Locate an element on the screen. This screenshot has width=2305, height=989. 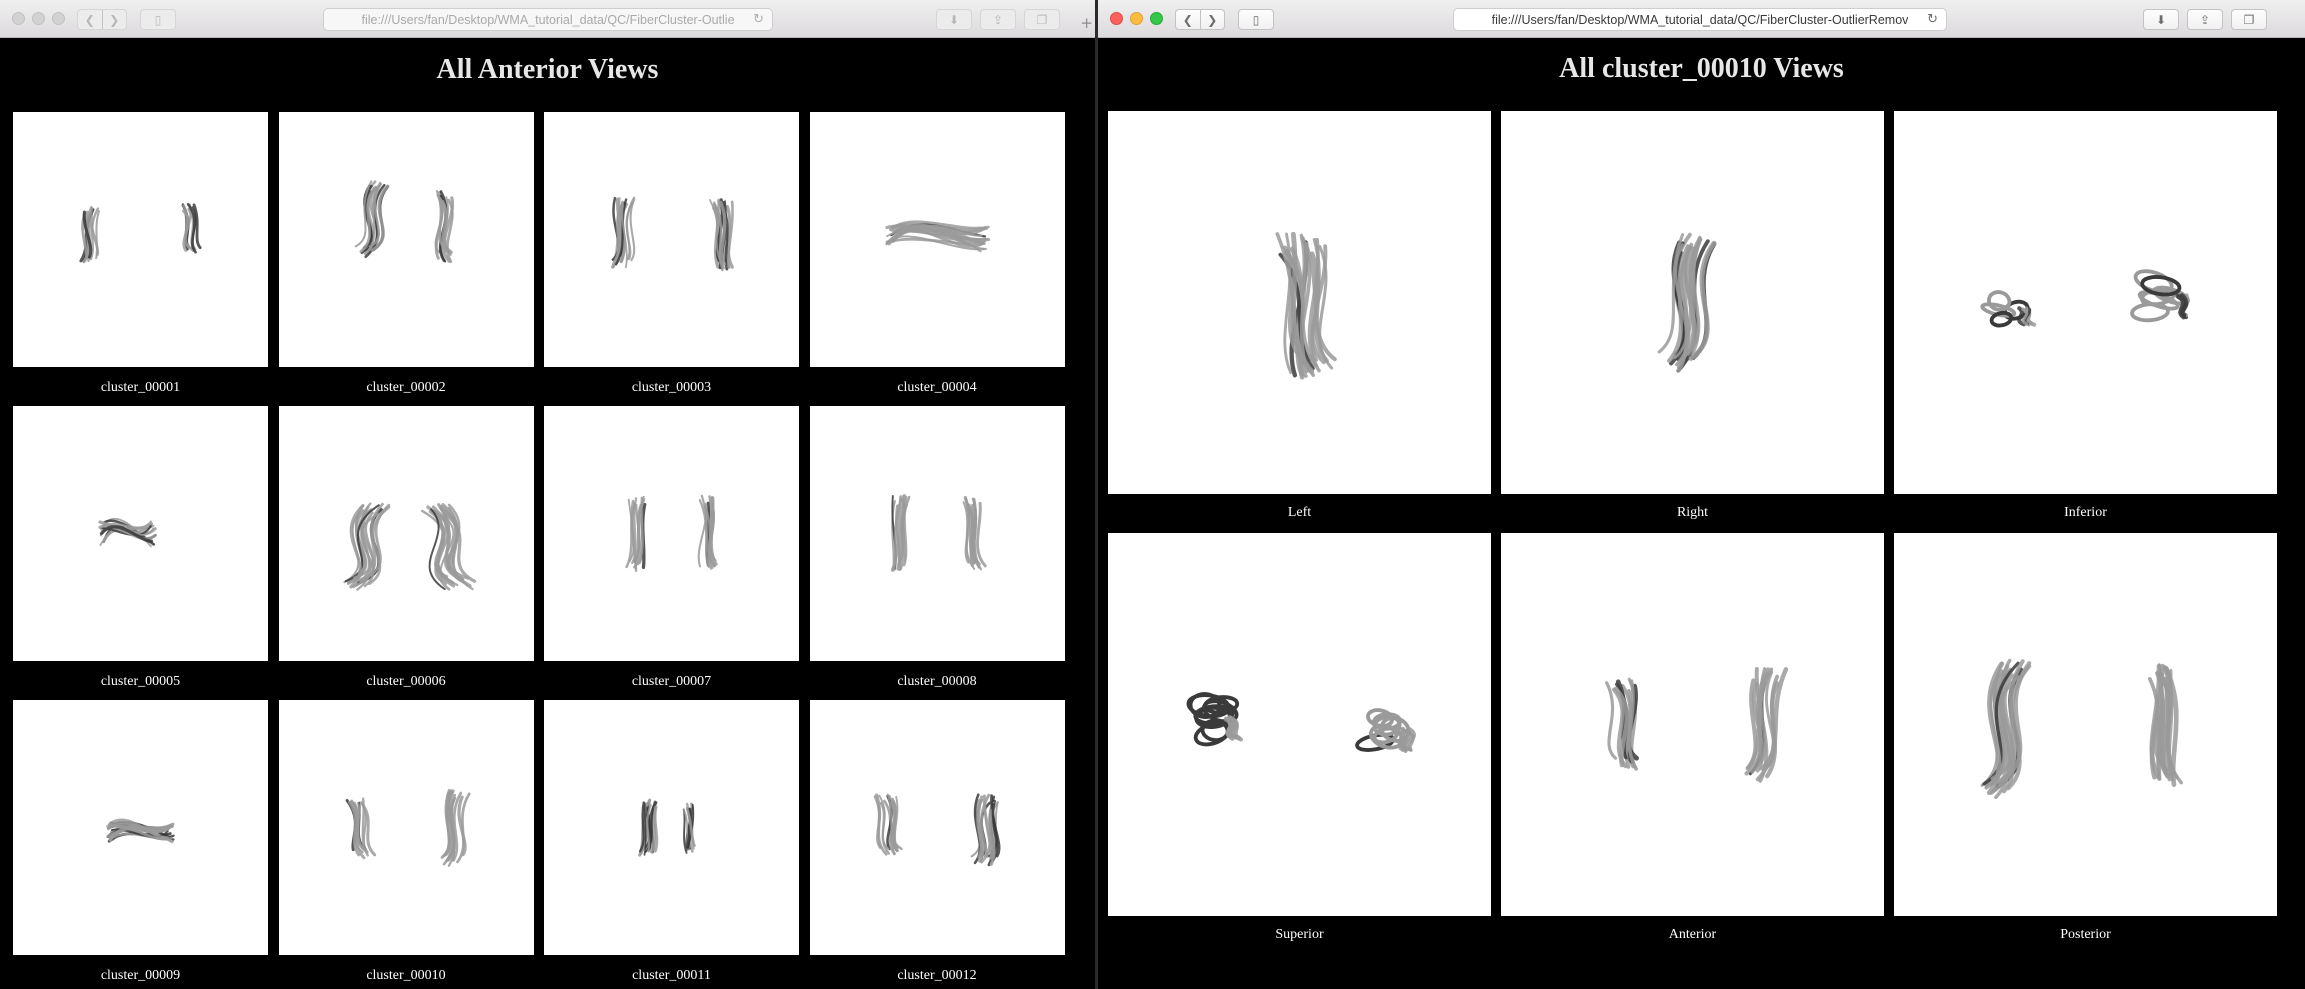
thumbnail-caption: Superior is located at coordinates (1299, 934).